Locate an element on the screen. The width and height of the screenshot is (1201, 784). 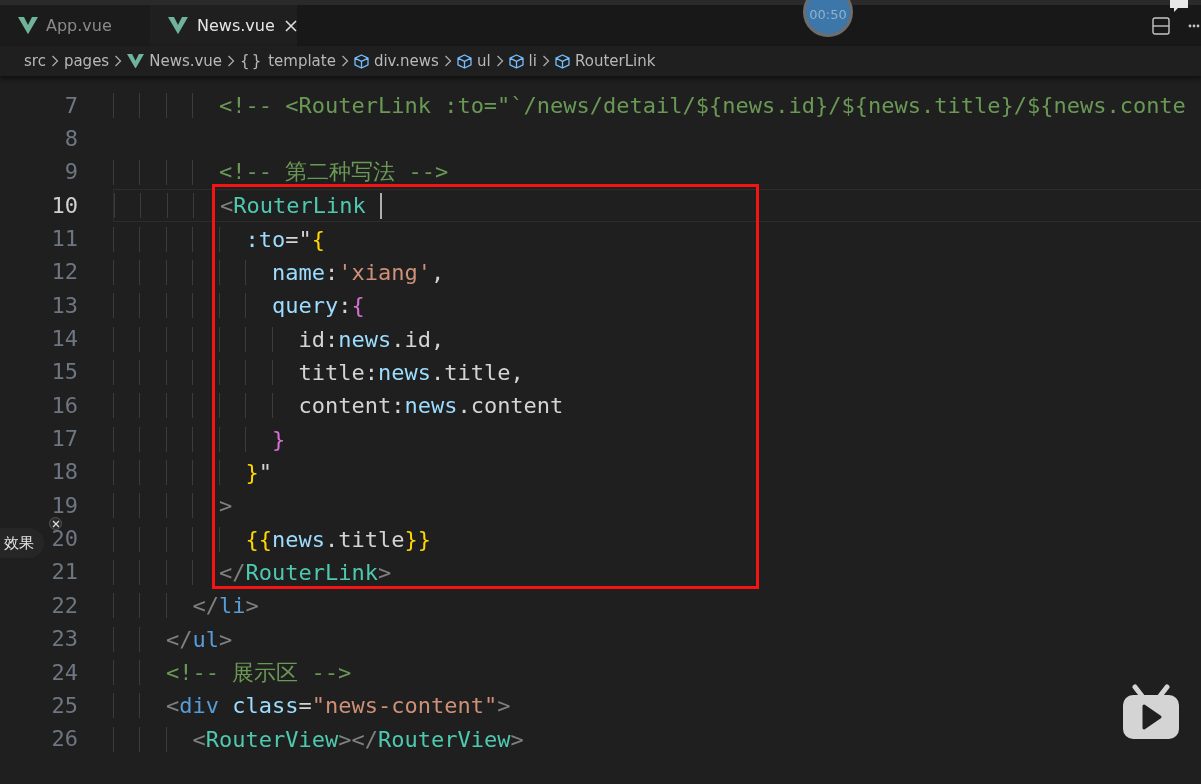
code-line: </li> is located at coordinates (225, 606).